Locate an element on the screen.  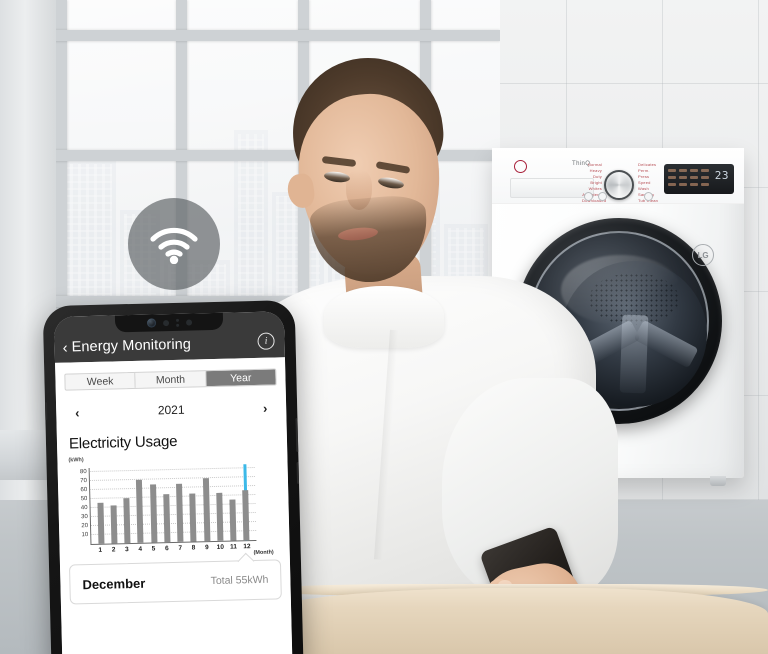
chart-plot-area: 10 20 30 40 50 60 70 80 is located at coordinates (168, 505).